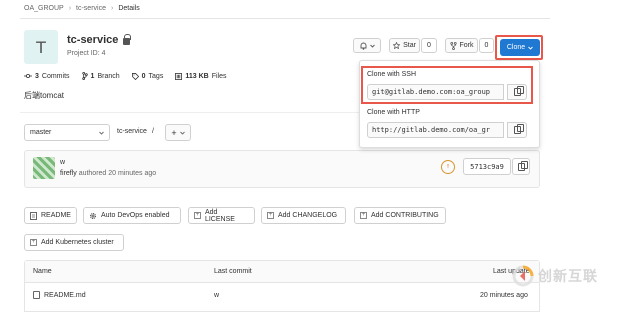 The image size is (640, 312). What do you see at coordinates (28, 76) in the screenshot?
I see `commit-icon` at bounding box center [28, 76].